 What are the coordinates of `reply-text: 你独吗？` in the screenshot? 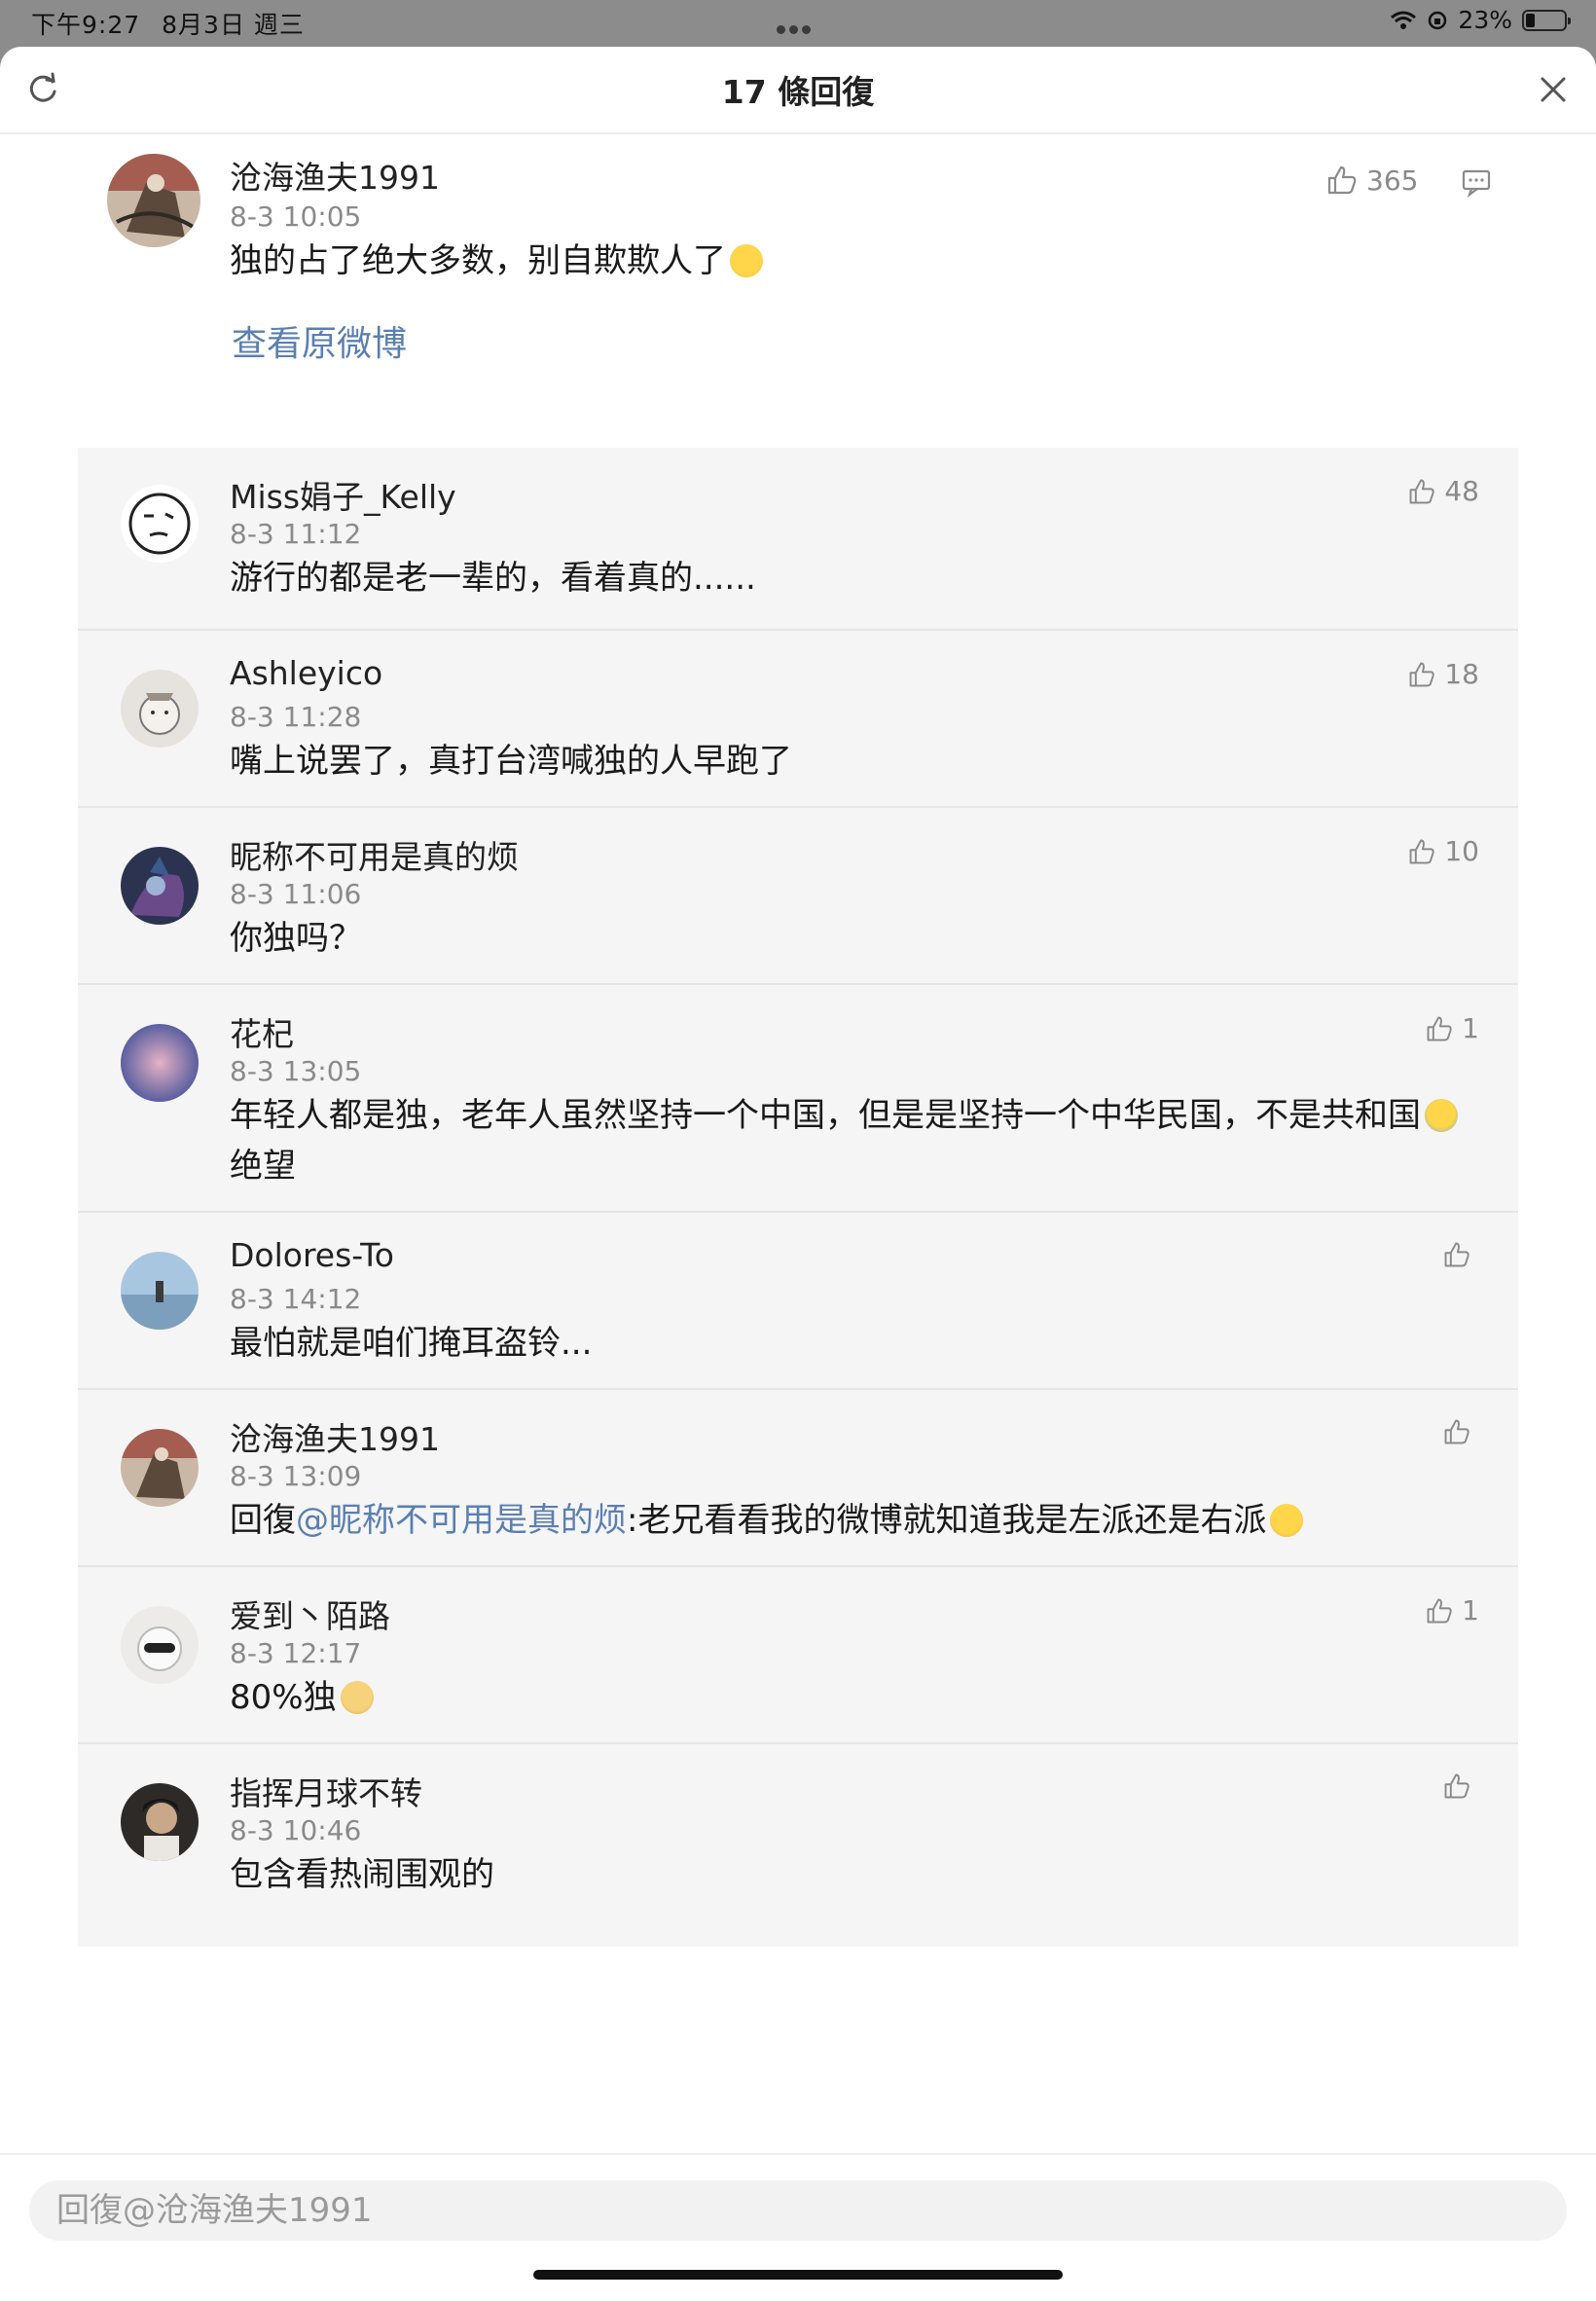 It's located at (296, 938).